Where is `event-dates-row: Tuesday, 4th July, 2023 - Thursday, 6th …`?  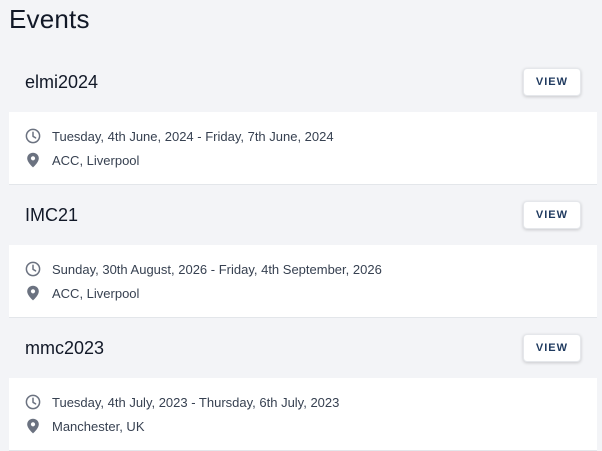
event-dates-row: Tuesday, 4th July, 2023 - Thursday, 6th … is located at coordinates (303, 402).